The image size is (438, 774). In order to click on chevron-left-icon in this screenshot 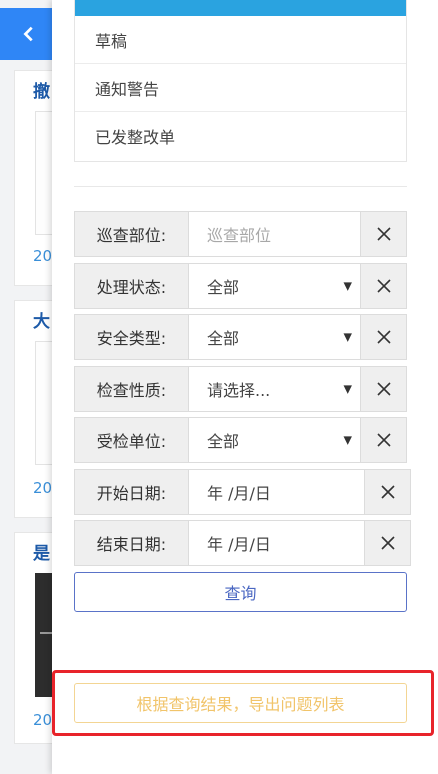, I will do `click(28, 34)`.